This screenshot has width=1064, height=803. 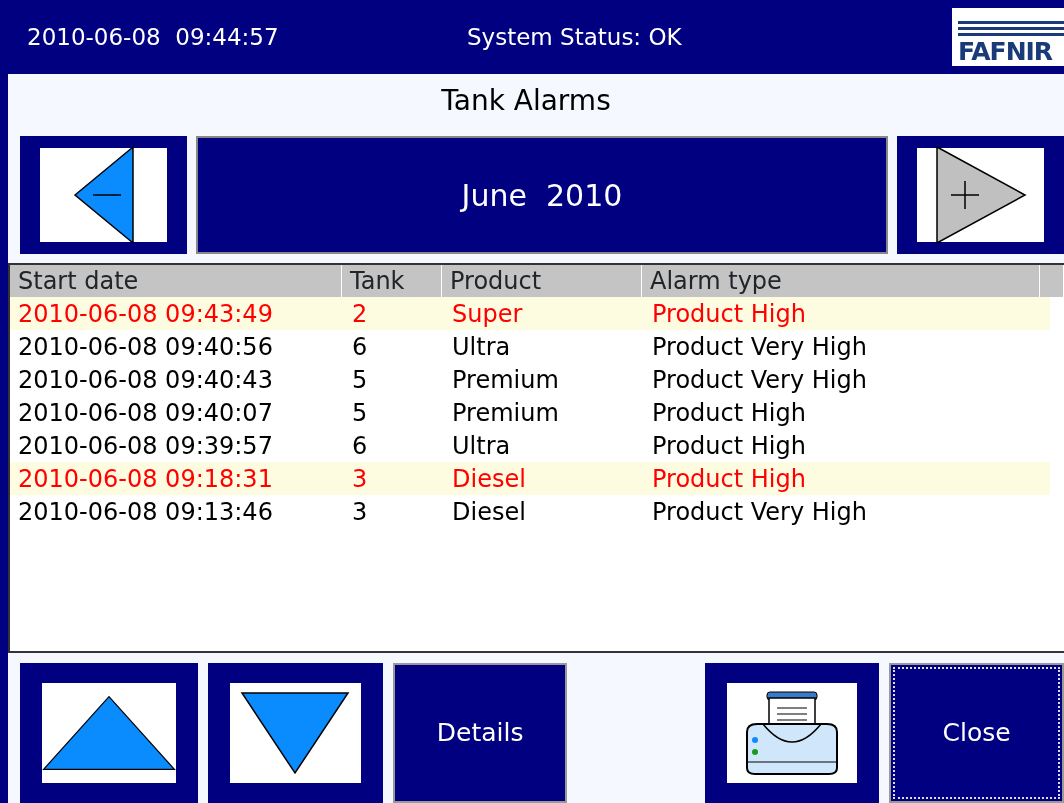 I want to click on print-button, so click(x=792, y=733).